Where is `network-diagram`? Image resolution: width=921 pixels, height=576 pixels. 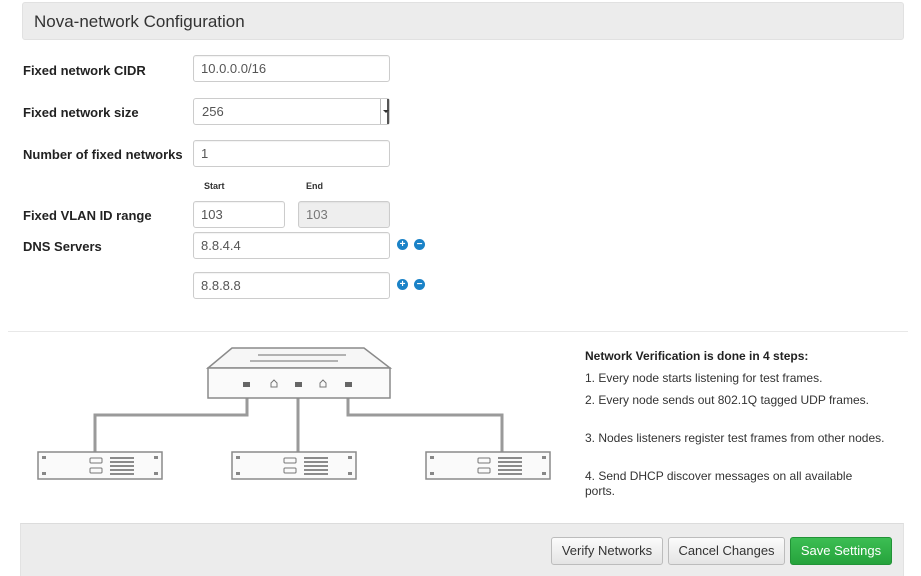 network-diagram is located at coordinates (294, 413).